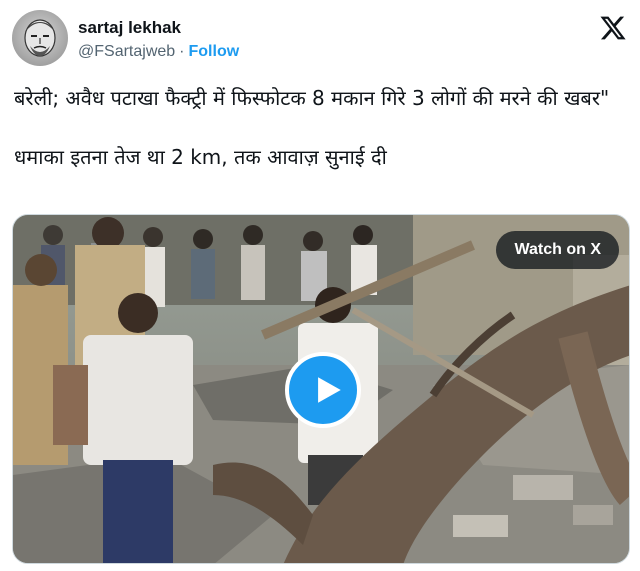 This screenshot has height=571, width=640. Describe the element at coordinates (320, 40) in the screenshot. I see `tweet-header: sartaj lekhak @FSartajweb · Follow` at that location.